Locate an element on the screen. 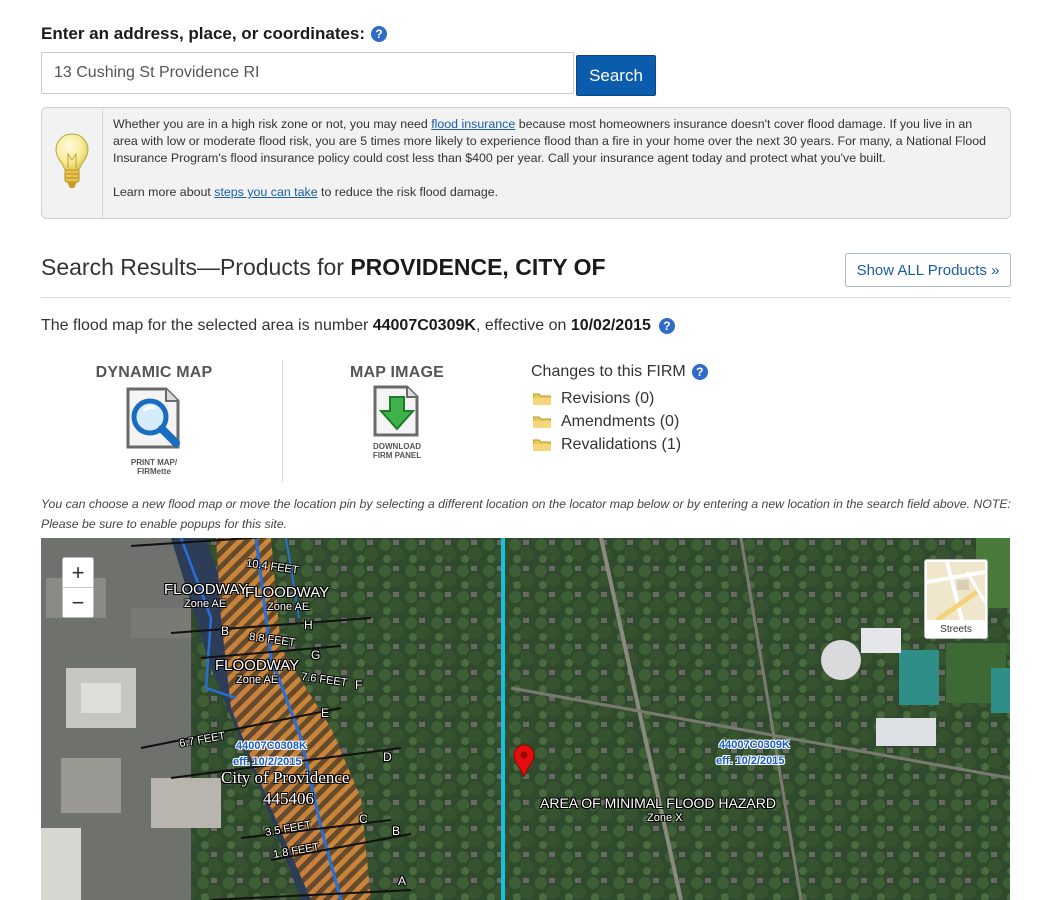  change-item-revalidations: Revalidations (1) is located at coordinates (620, 444).